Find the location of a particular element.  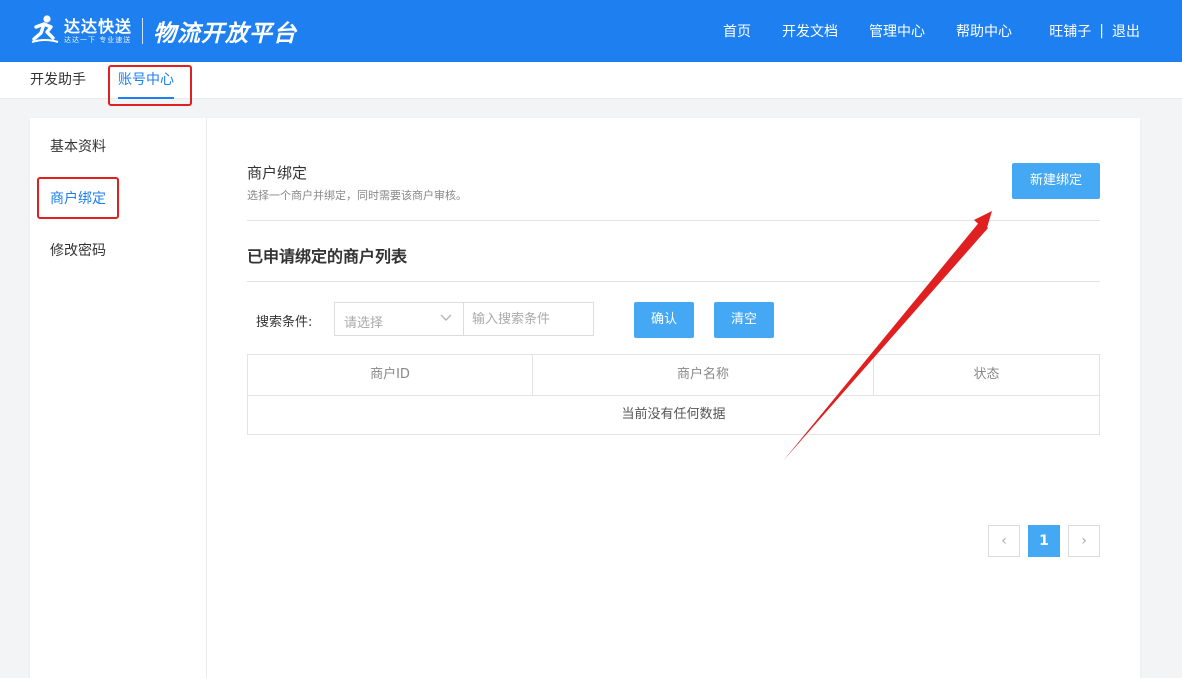

logout-link: 退出 is located at coordinates (1126, 31).